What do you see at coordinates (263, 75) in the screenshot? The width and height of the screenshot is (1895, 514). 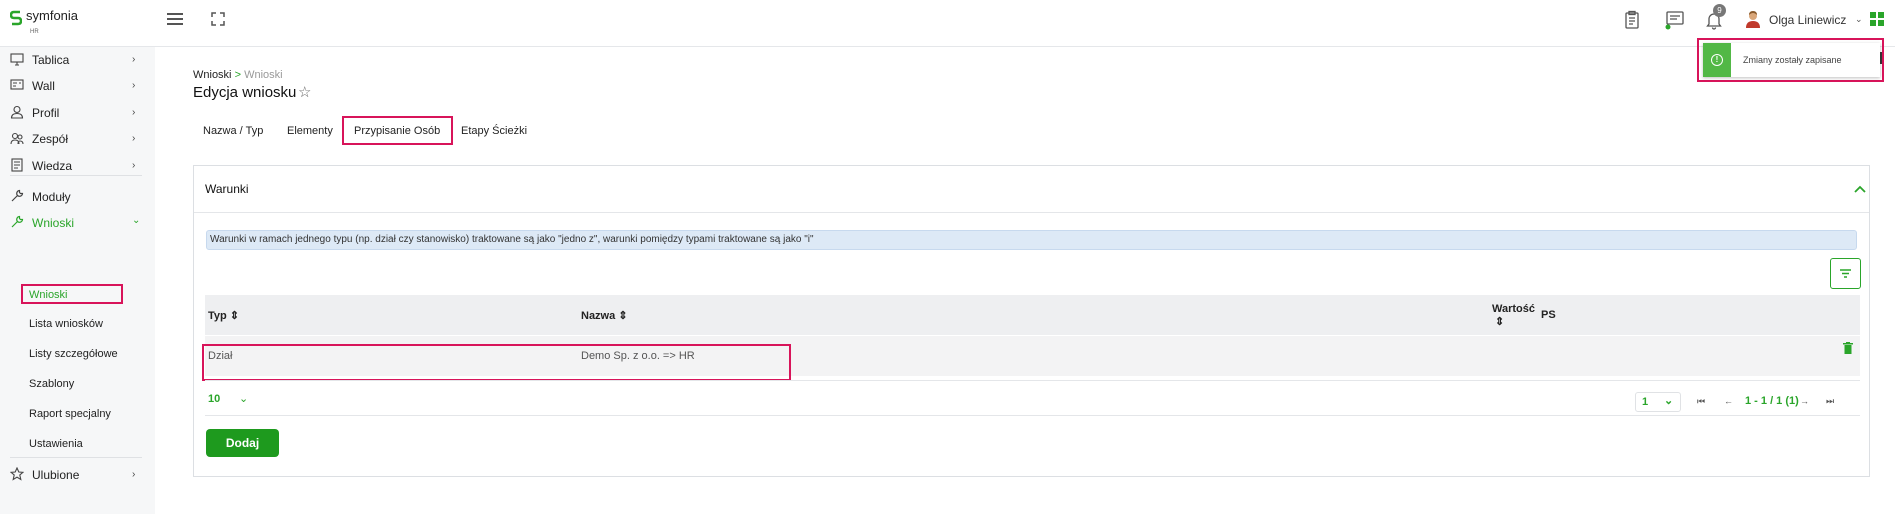 I see `breadcrumb-current: Wnioski` at bounding box center [263, 75].